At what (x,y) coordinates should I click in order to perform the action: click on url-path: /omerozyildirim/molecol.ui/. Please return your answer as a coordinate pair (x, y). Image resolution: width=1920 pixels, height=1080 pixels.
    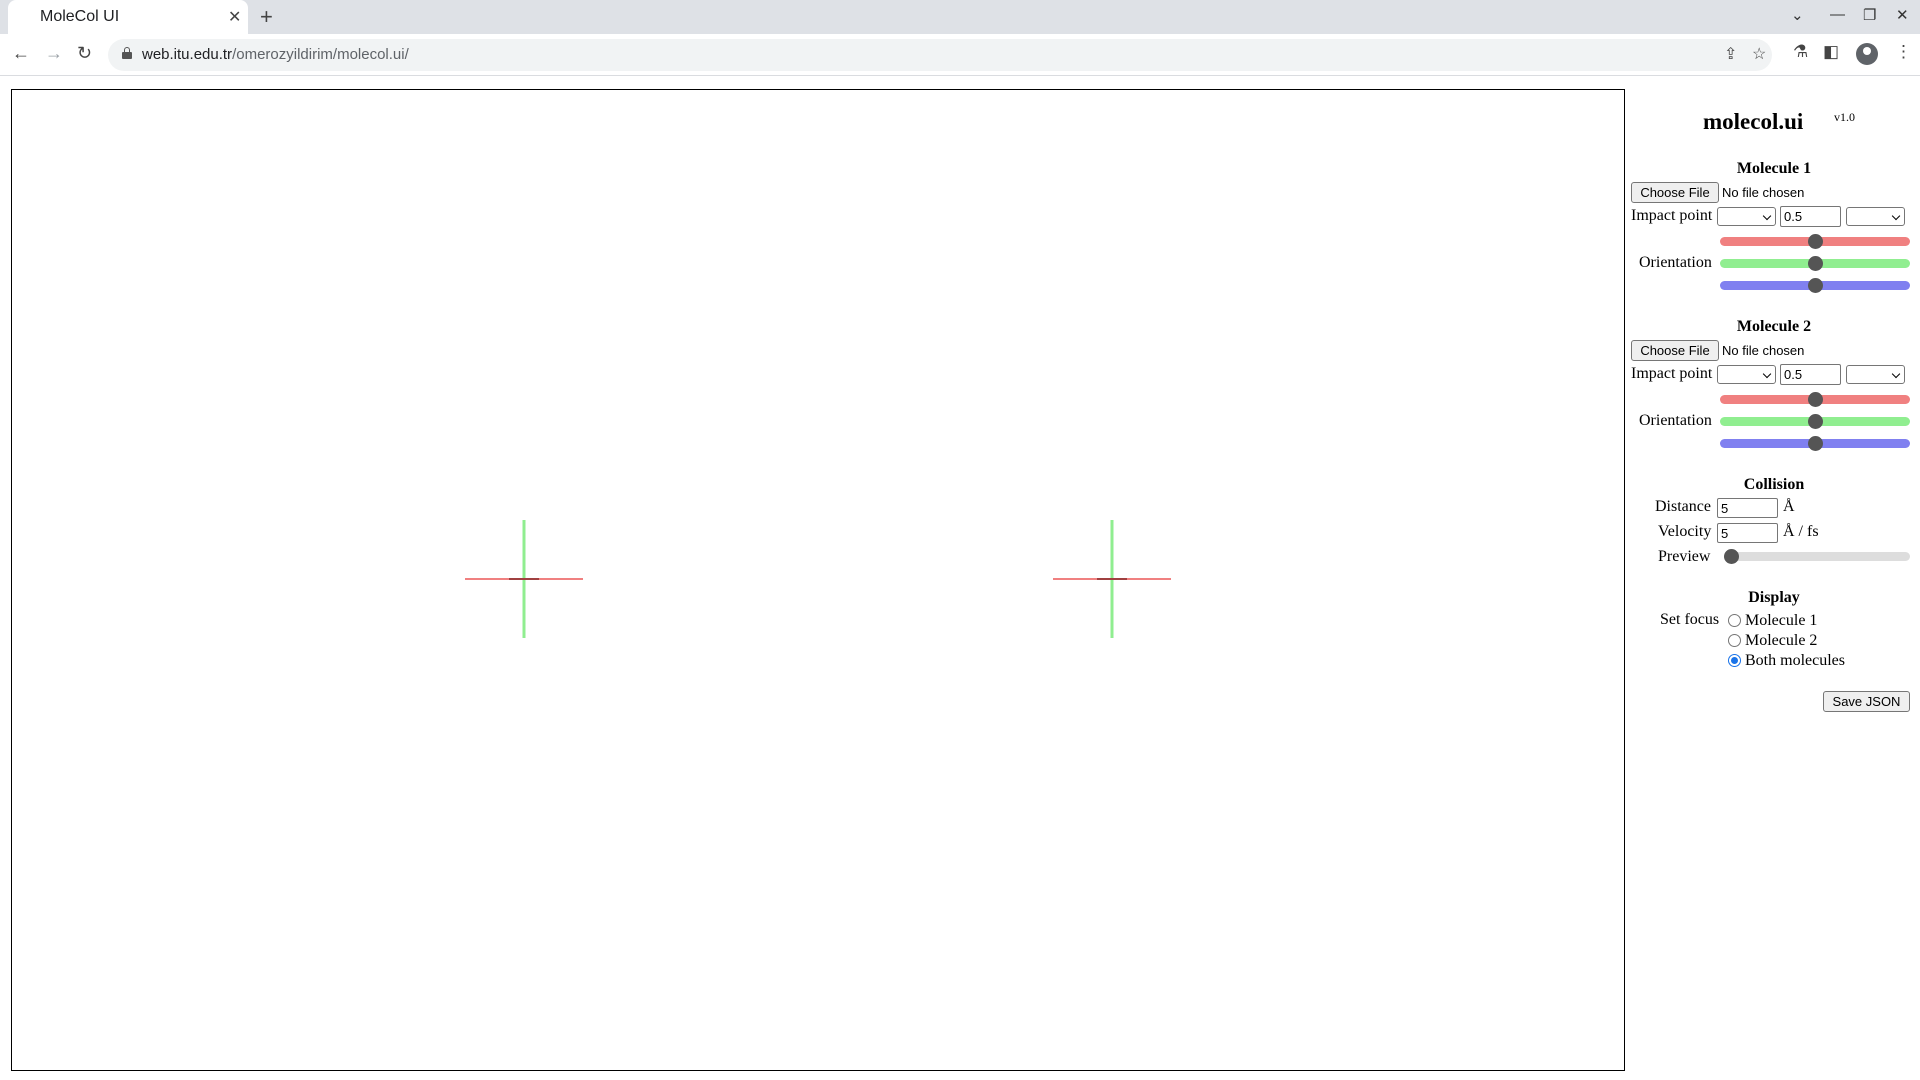
    Looking at the image, I should click on (320, 54).